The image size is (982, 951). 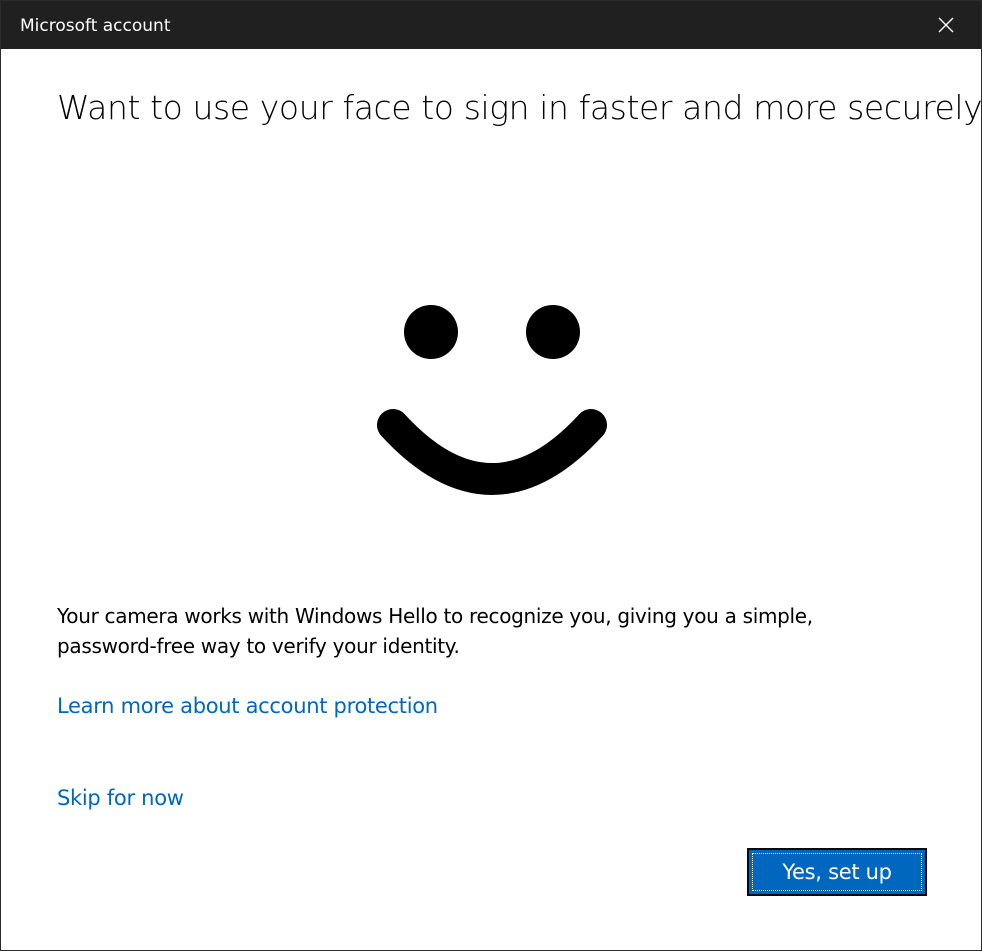 I want to click on title-bar: Microsoft account, so click(x=491, y=25).